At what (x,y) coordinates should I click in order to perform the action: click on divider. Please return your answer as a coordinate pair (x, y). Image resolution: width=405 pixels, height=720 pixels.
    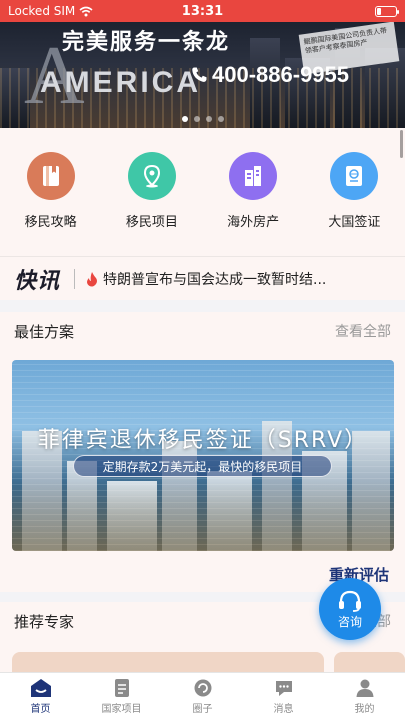
    Looking at the image, I should click on (75, 278).